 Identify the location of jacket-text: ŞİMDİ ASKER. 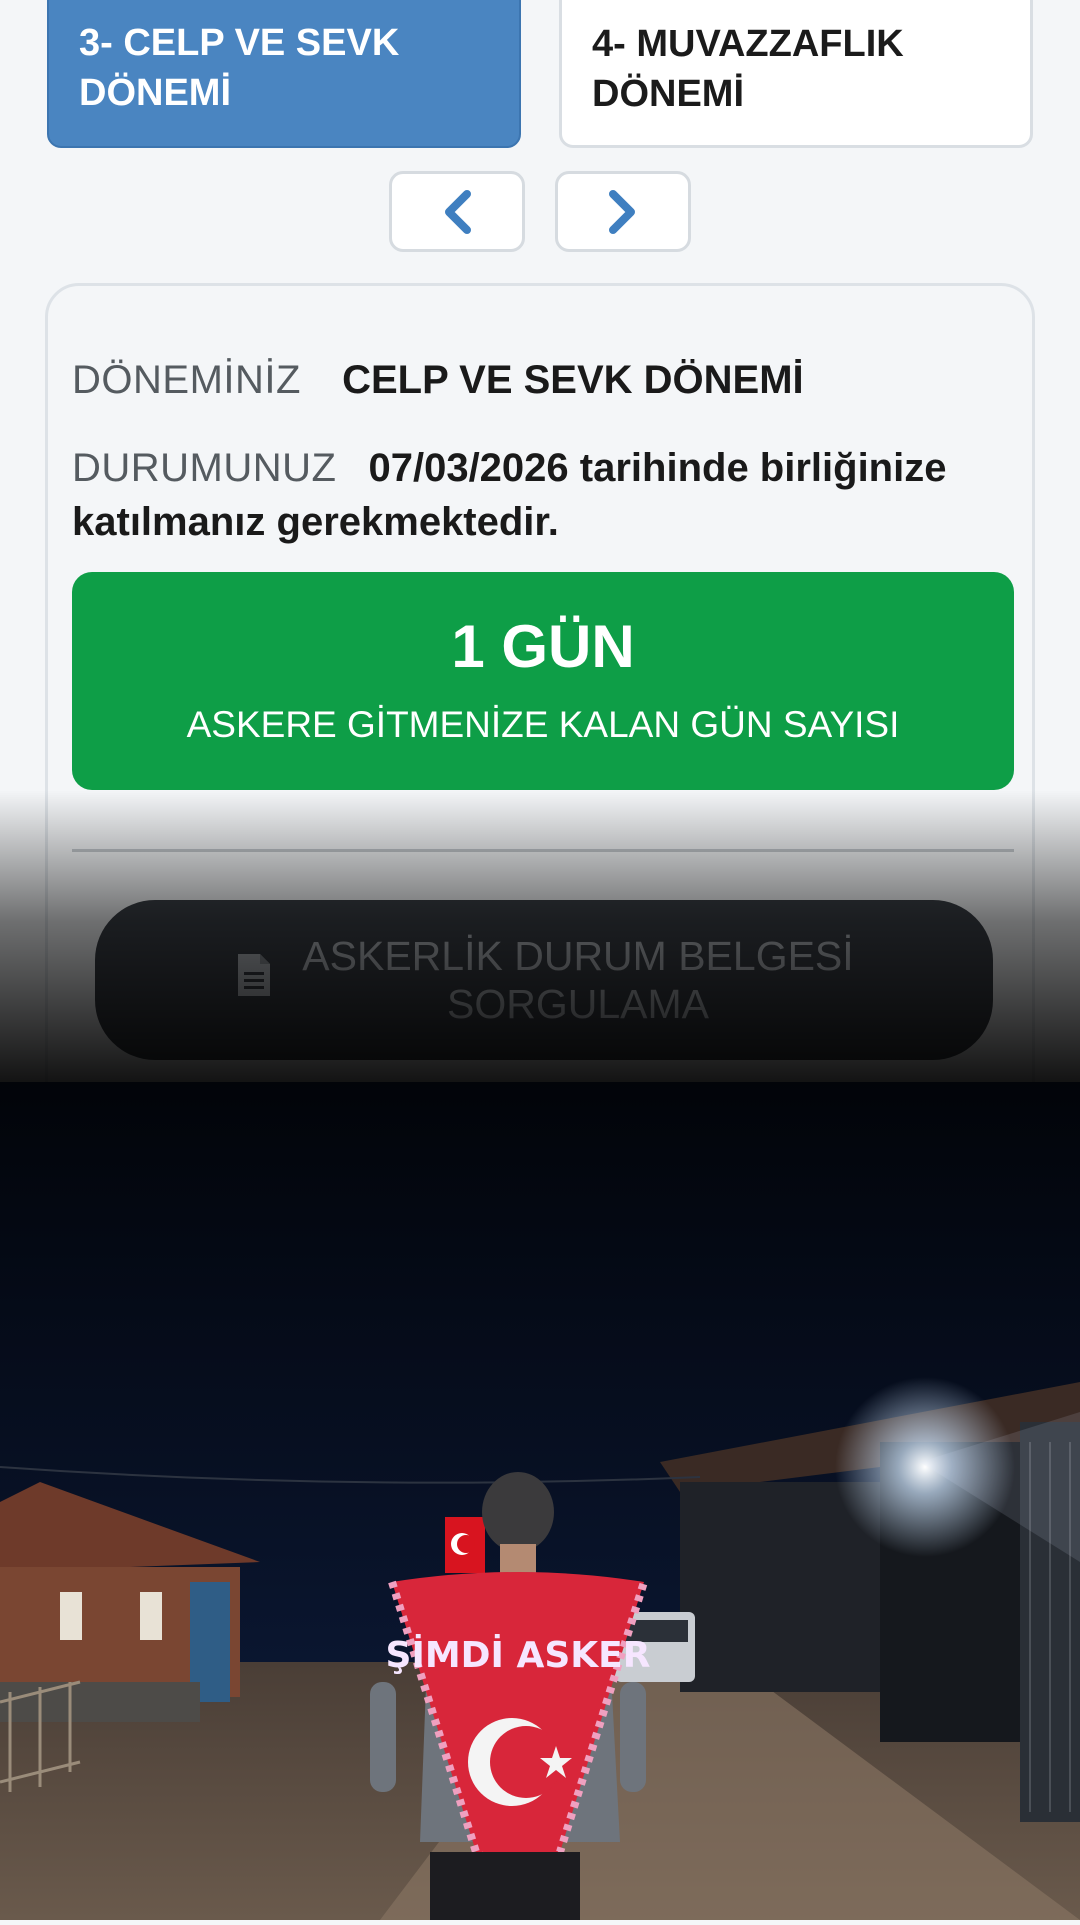
(518, 1655).